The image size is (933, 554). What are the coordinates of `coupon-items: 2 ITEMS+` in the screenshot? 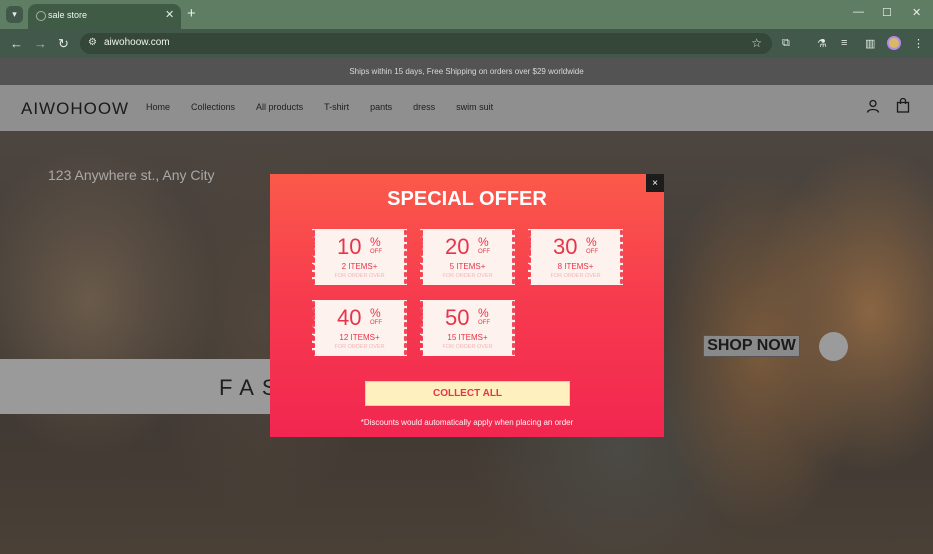 It's located at (359, 266).